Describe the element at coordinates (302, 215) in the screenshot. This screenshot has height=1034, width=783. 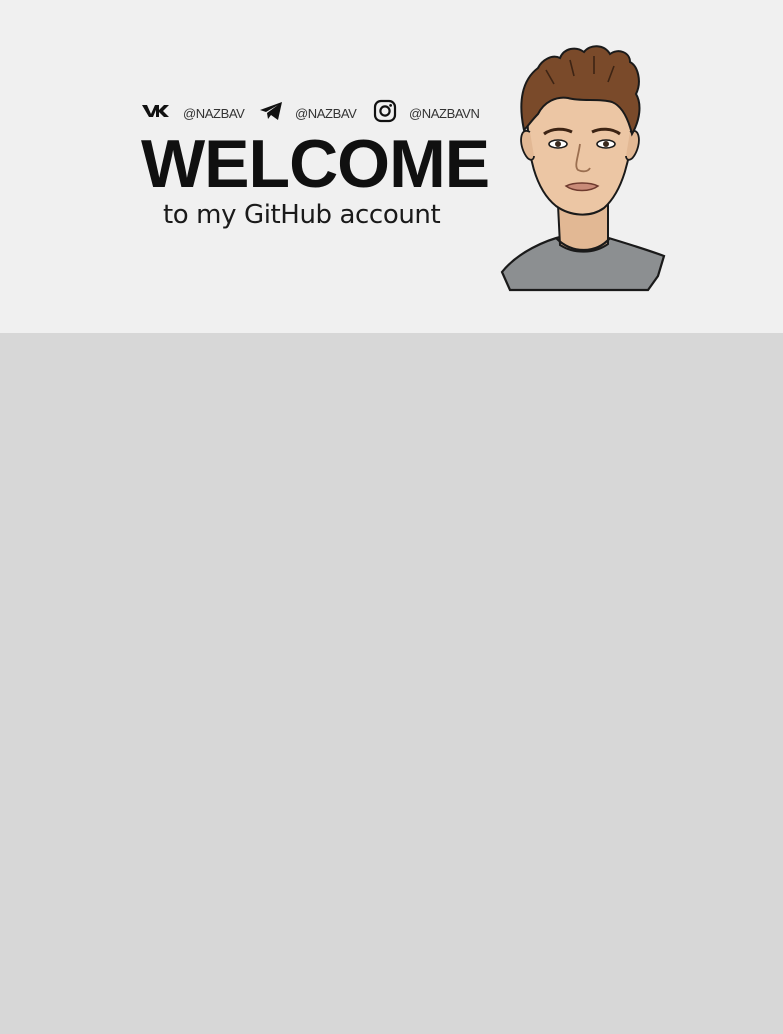
I see `welcome-subtitle: to my GitHub account` at that location.